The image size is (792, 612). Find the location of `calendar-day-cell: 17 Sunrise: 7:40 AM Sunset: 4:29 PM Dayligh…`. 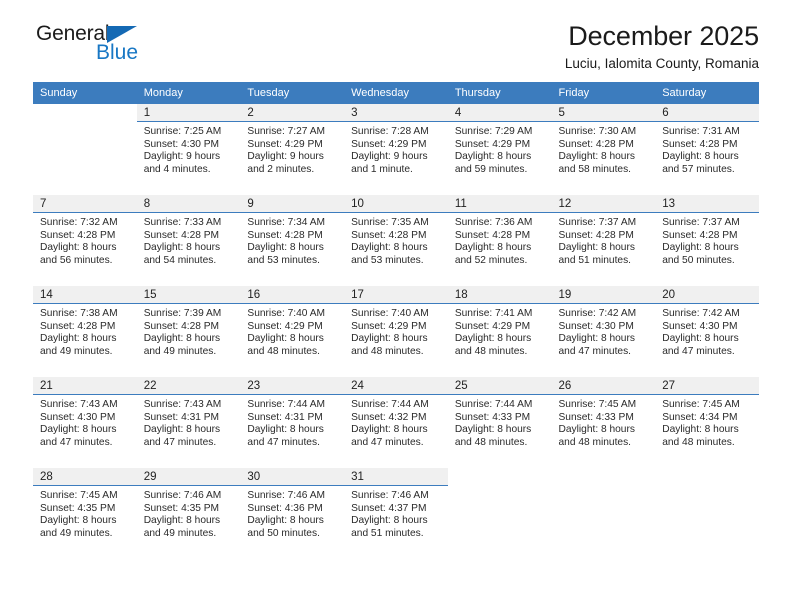

calendar-day-cell: 17 Sunrise: 7:40 AM Sunset: 4:29 PM Dayligh… is located at coordinates (396, 331).